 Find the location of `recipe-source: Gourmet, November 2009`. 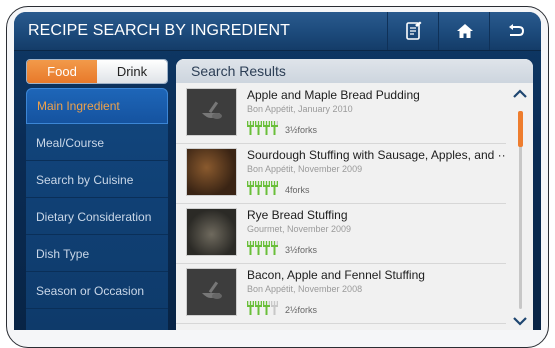

recipe-source: Gourmet, November 2009 is located at coordinates (299, 229).